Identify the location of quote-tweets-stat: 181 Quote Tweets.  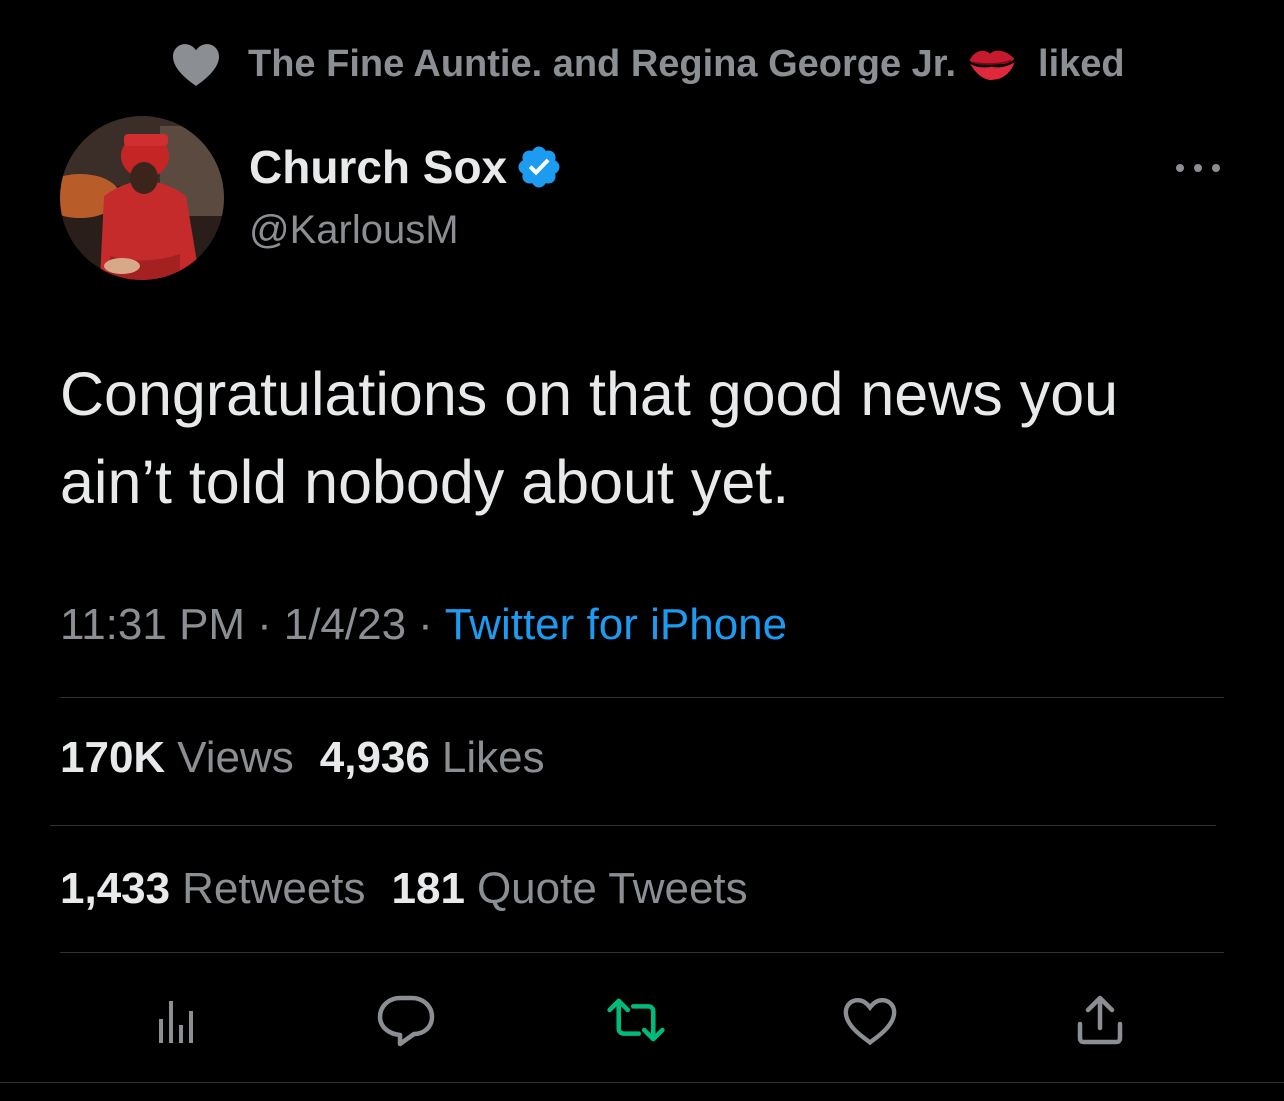
(583, 889).